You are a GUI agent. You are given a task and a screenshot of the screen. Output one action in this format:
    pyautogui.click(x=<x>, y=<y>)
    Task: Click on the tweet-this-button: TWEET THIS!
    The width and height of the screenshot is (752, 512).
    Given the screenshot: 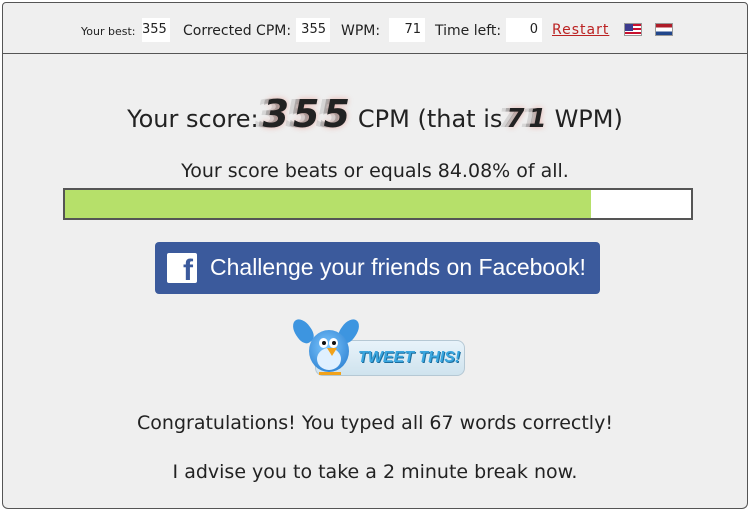 What is the action you would take?
    pyautogui.click(x=378, y=350)
    